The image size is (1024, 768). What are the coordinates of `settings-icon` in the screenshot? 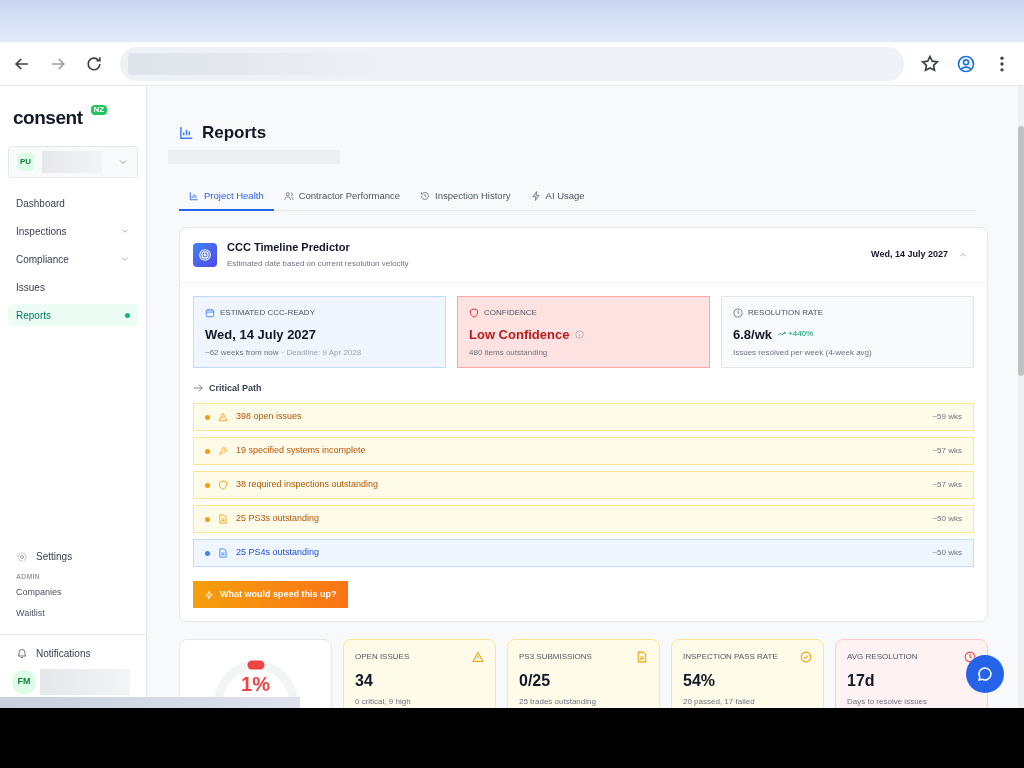 It's located at (22, 556).